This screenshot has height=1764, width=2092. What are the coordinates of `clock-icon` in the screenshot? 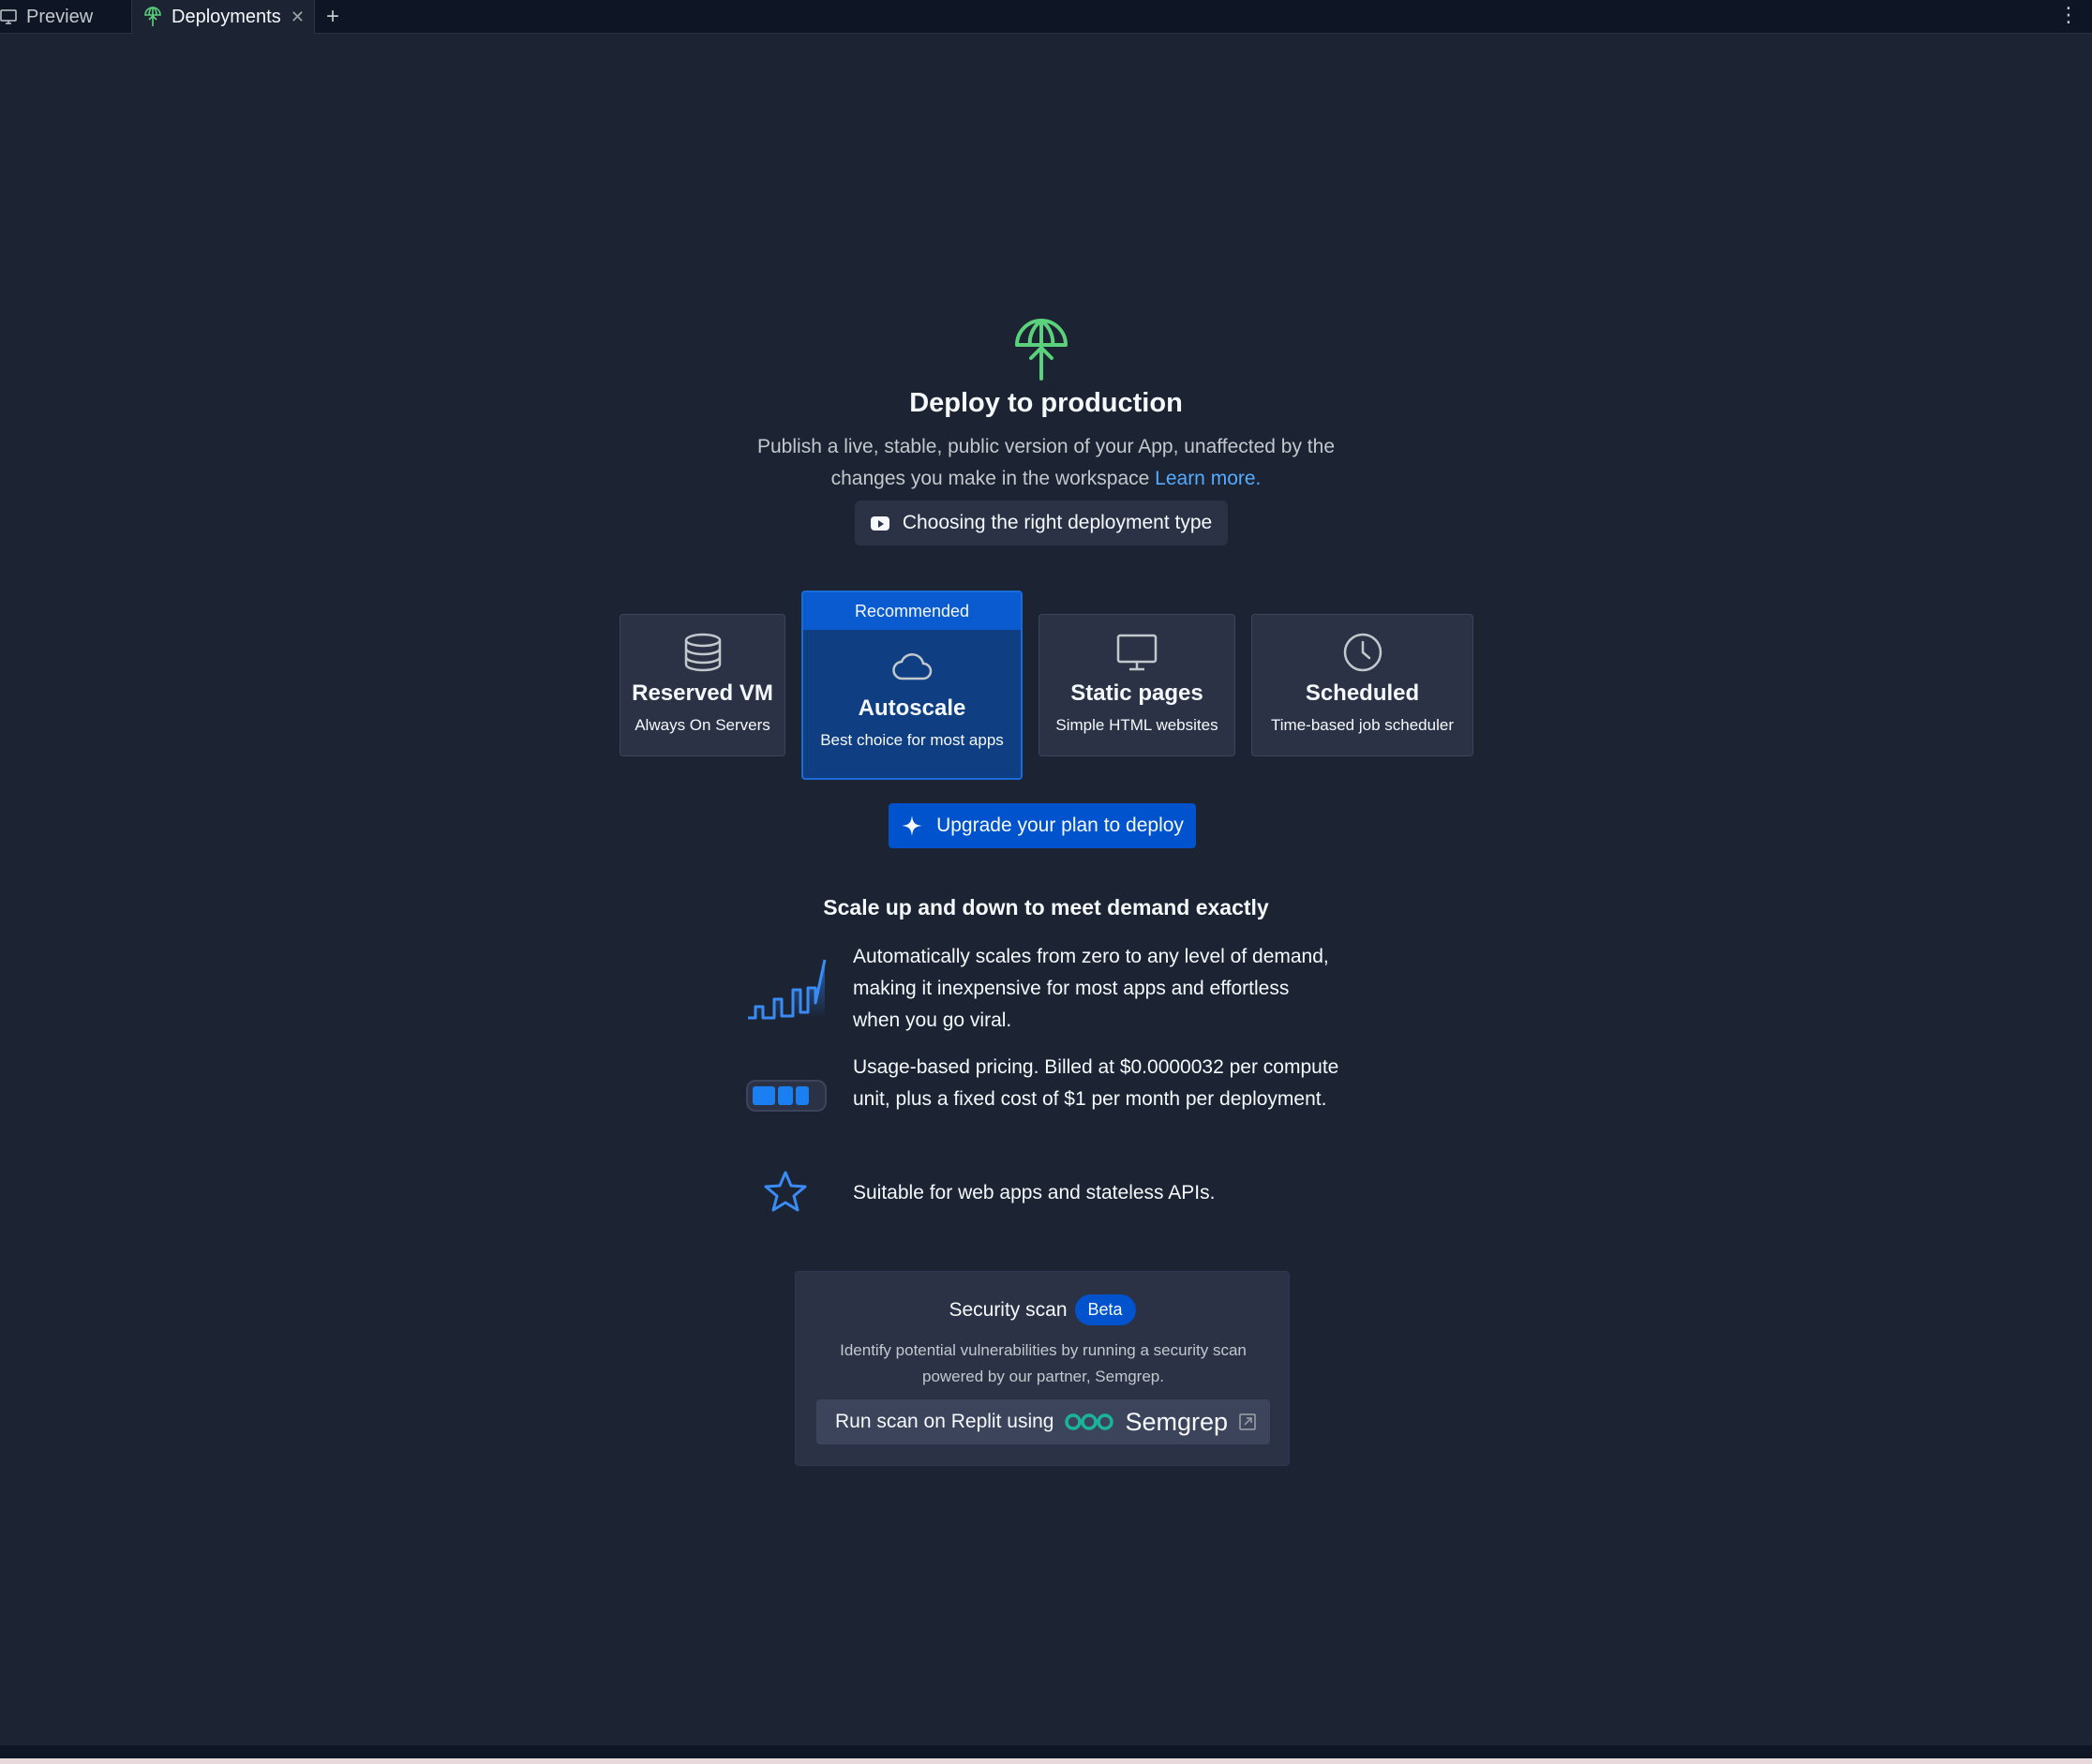 It's located at (1363, 652).